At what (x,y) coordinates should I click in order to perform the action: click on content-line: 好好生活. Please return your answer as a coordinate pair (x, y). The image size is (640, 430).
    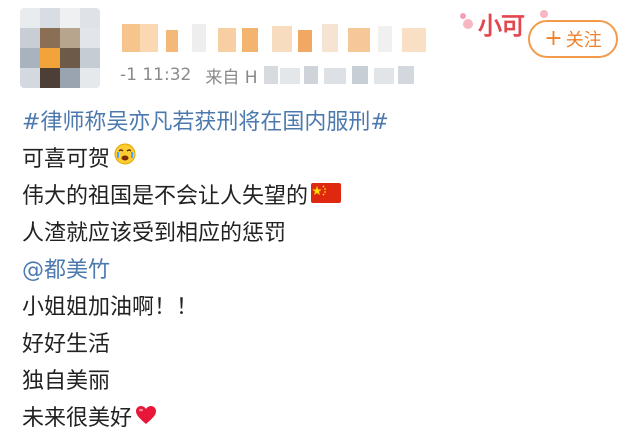
    Looking at the image, I should click on (322, 344).